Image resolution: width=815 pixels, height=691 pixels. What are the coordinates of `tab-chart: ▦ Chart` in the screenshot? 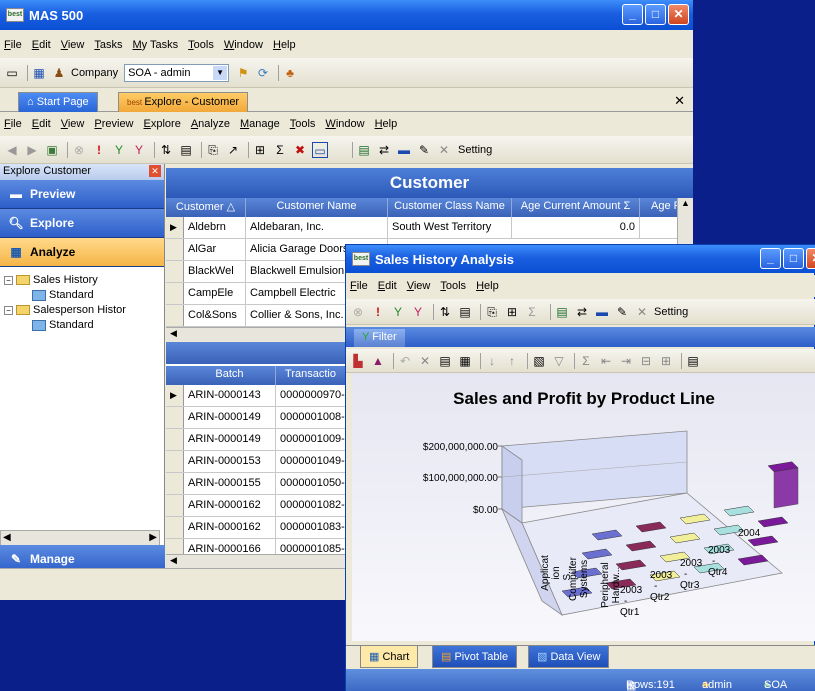 It's located at (389, 657).